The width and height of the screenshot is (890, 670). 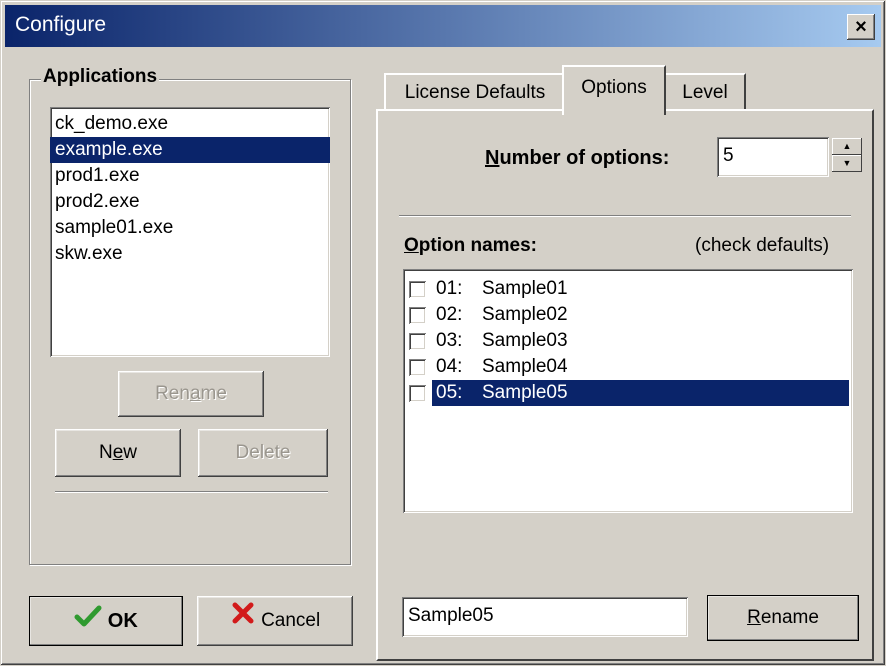 I want to click on option-row: 03: Sample03, so click(x=627, y=341).